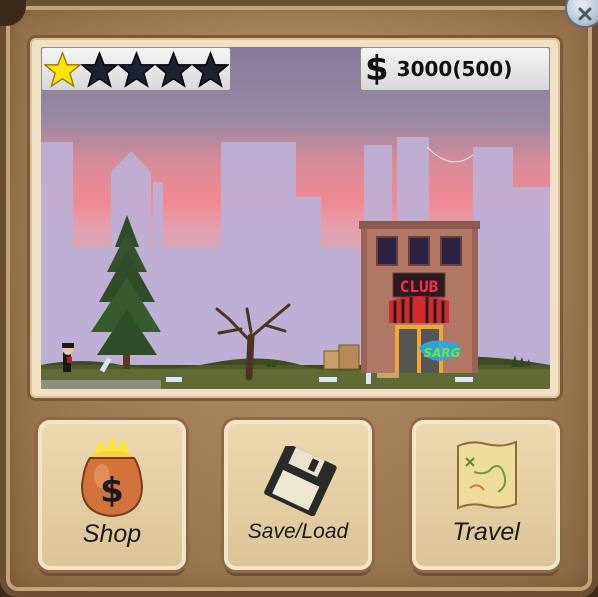 The height and width of the screenshot is (597, 598). What do you see at coordinates (298, 531) in the screenshot?
I see `save-load-label: Save/Load` at bounding box center [298, 531].